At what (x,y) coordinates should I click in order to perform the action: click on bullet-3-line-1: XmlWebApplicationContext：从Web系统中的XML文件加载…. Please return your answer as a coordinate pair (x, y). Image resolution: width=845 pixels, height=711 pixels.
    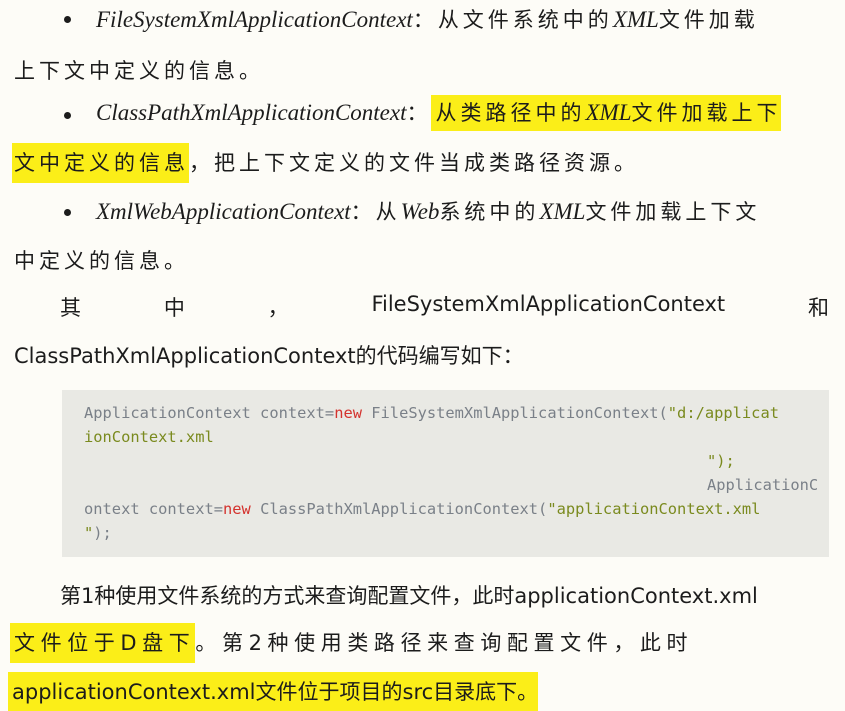
    Looking at the image, I should click on (428, 211).